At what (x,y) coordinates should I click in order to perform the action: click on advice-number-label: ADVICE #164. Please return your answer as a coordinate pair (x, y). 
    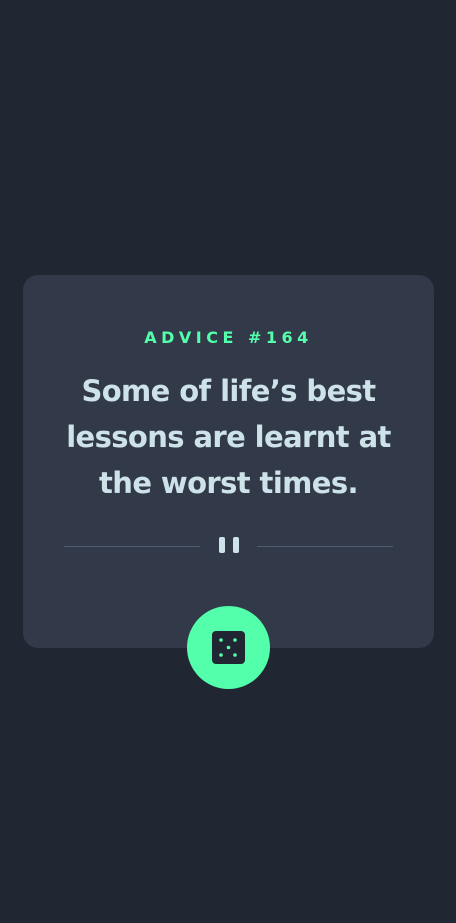
    Looking at the image, I should click on (228, 337).